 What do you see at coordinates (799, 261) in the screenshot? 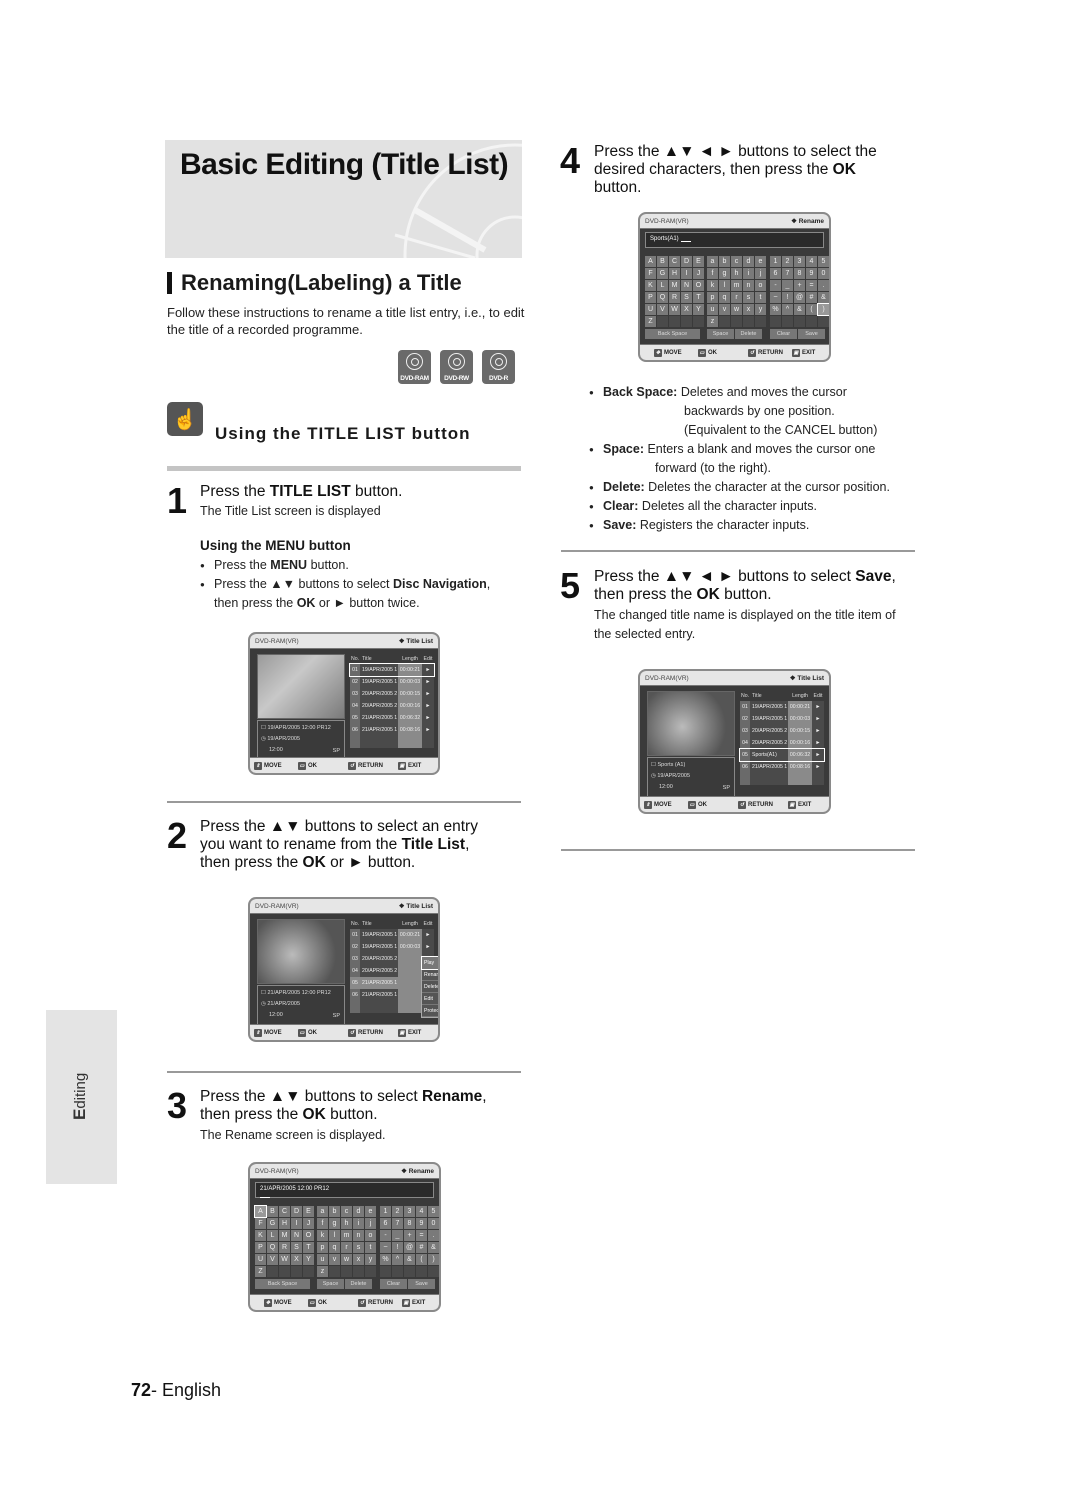
I see `key: 3` at bounding box center [799, 261].